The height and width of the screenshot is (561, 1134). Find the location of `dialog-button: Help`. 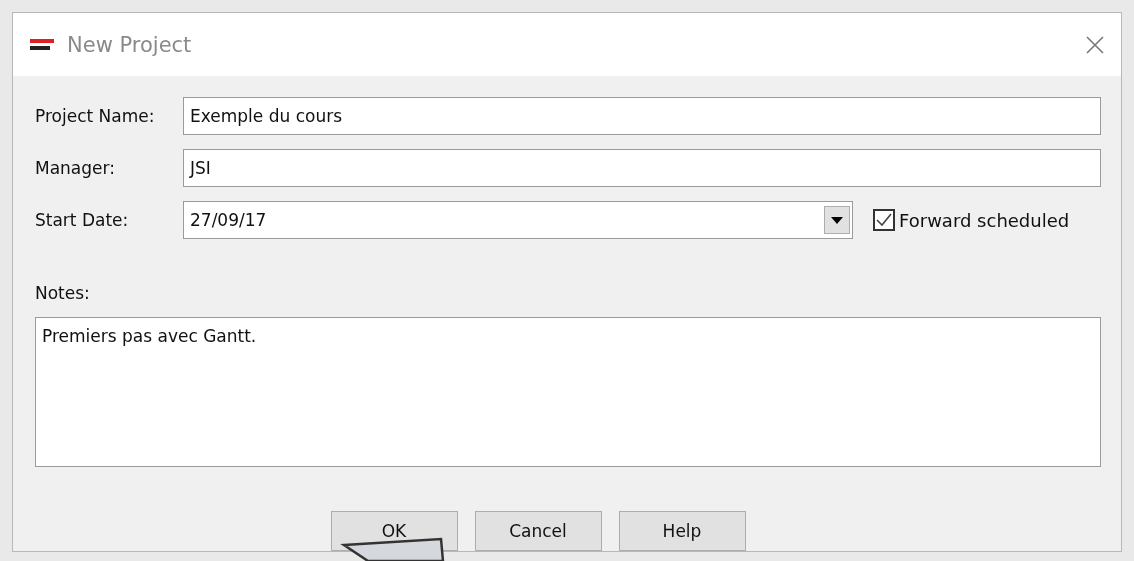

dialog-button: Help is located at coordinates (682, 531).